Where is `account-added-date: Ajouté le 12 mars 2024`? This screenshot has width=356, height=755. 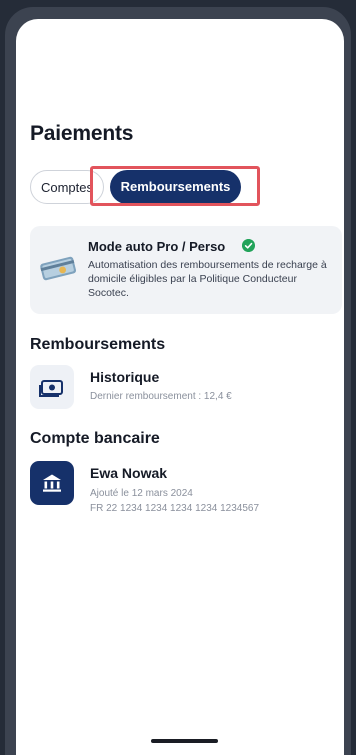
account-added-date: Ajouté le 12 mars 2024 is located at coordinates (141, 493).